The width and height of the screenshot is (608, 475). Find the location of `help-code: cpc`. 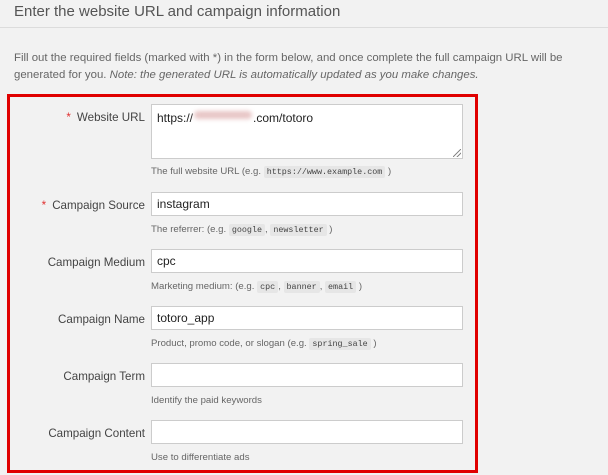

help-code: cpc is located at coordinates (268, 287).